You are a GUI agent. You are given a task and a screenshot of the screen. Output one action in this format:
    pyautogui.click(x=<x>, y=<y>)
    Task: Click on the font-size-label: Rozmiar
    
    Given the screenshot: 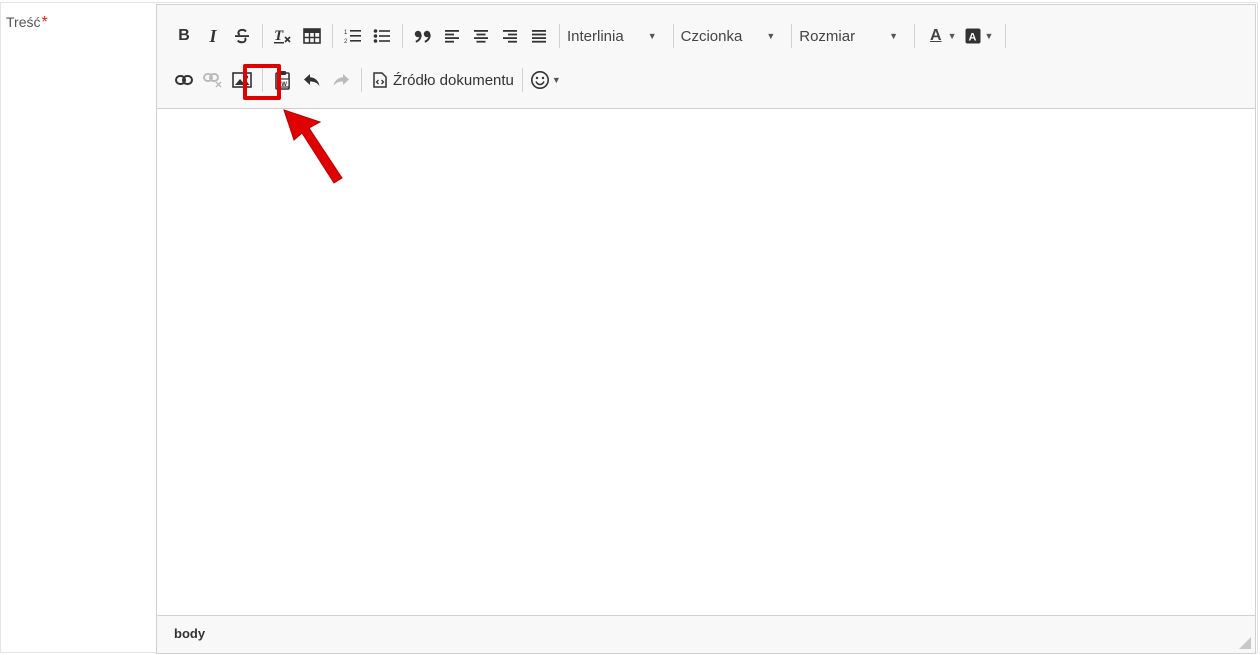 What is the action you would take?
    pyautogui.click(x=827, y=36)
    